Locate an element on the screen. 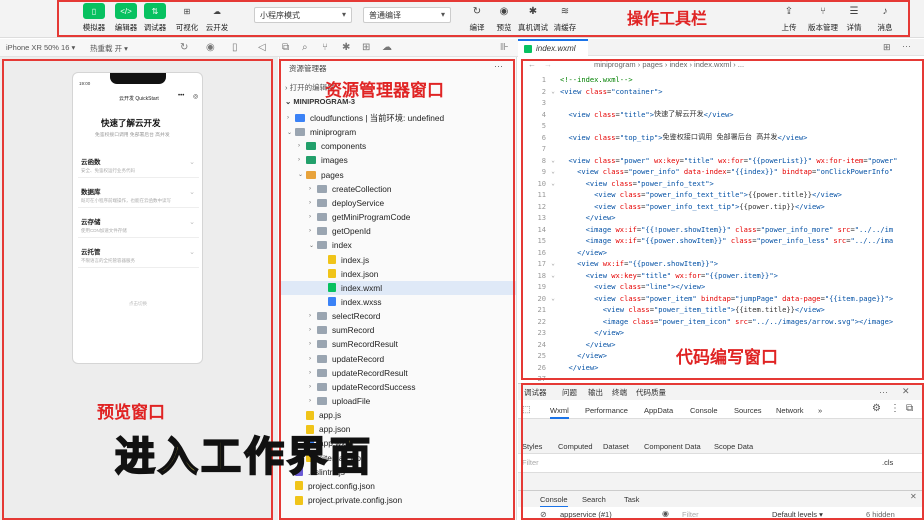 The height and width of the screenshot is (521, 924). editor-tab-label: index.wxml is located at coordinates (556, 48).